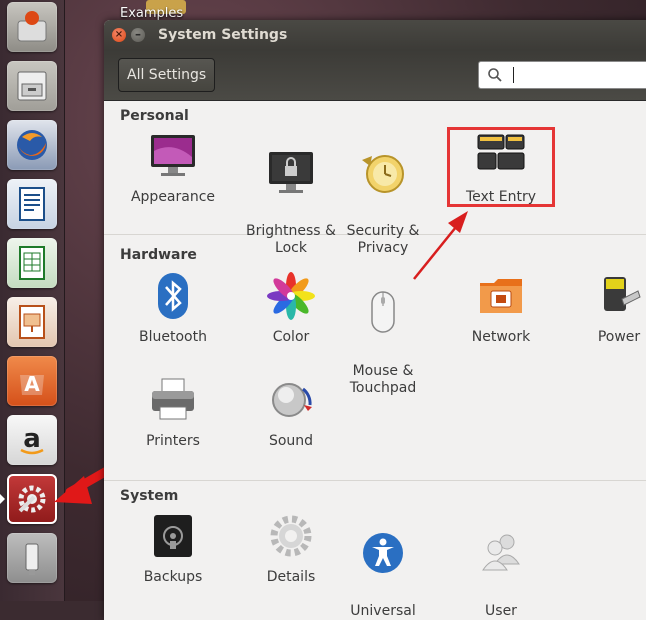  Describe the element at coordinates (138, 35) in the screenshot. I see `minimize-button: –` at that location.